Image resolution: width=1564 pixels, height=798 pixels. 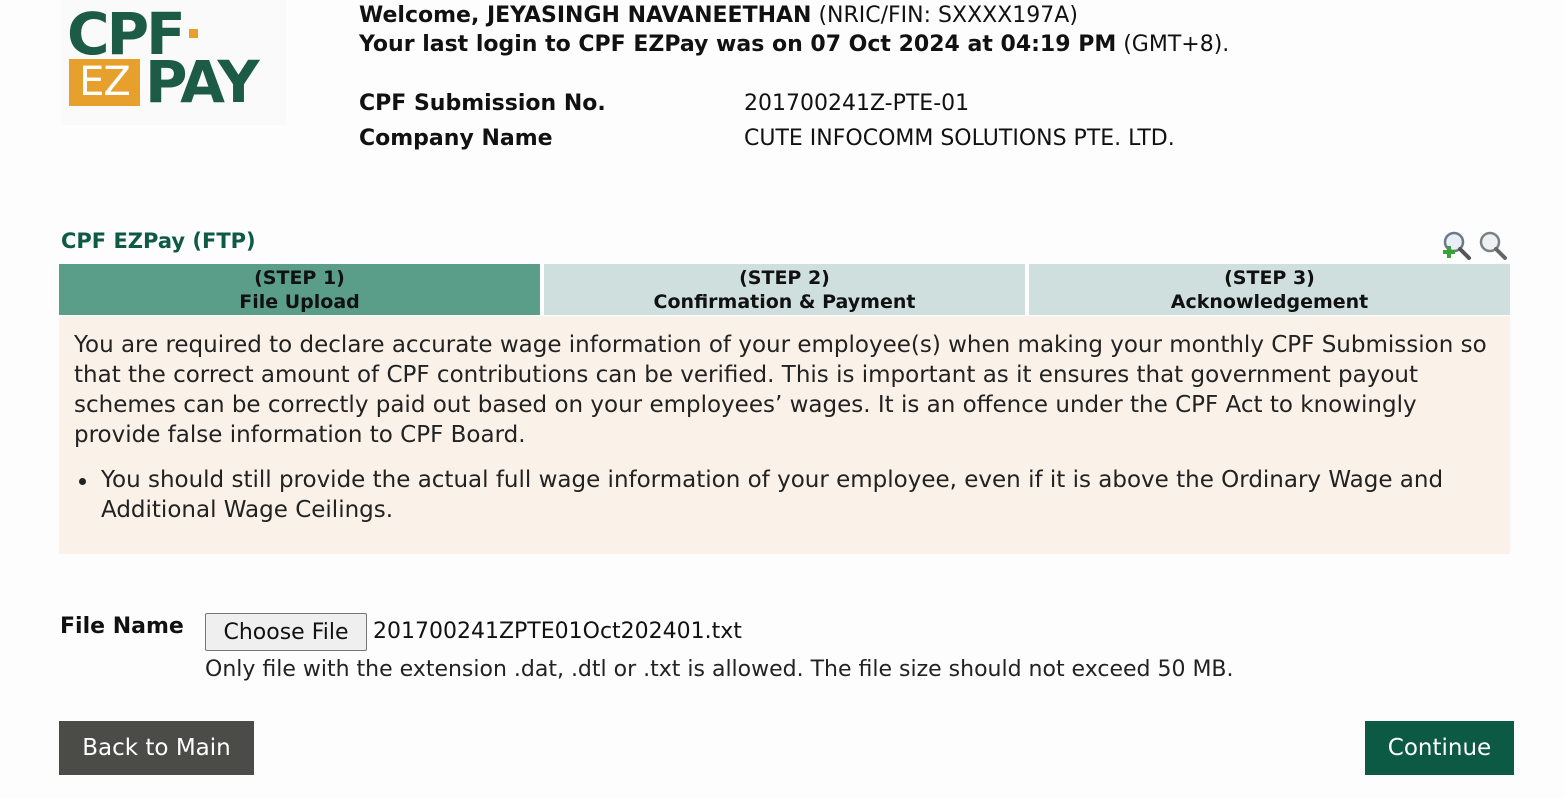 I want to click on nric-text: (NRIC/FIN: SXXXX197A), so click(x=948, y=15).